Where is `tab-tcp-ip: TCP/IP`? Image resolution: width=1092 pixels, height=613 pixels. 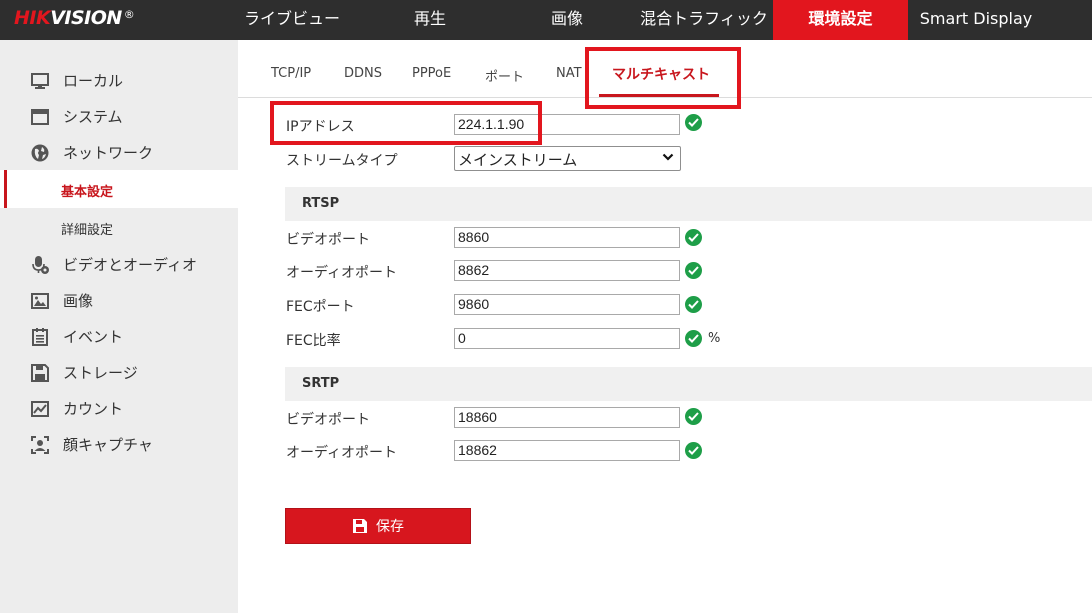
tab-tcp-ip: TCP/IP is located at coordinates (291, 73).